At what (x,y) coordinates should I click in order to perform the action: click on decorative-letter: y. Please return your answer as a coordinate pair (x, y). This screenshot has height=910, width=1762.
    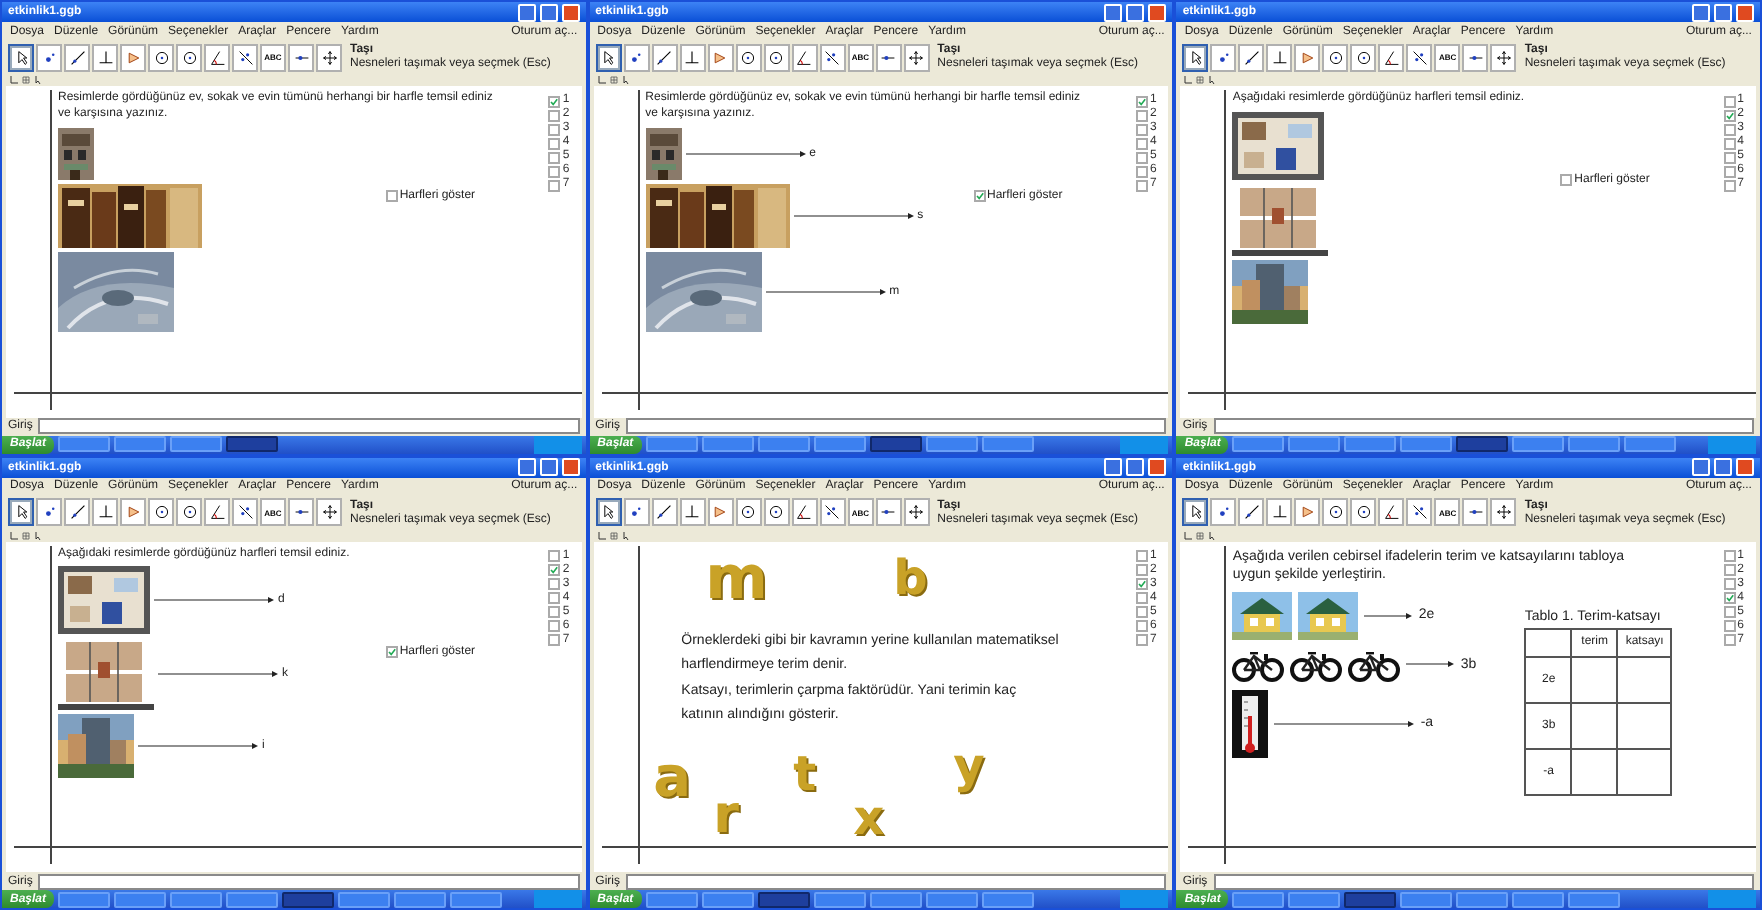
    Looking at the image, I should click on (969, 765).